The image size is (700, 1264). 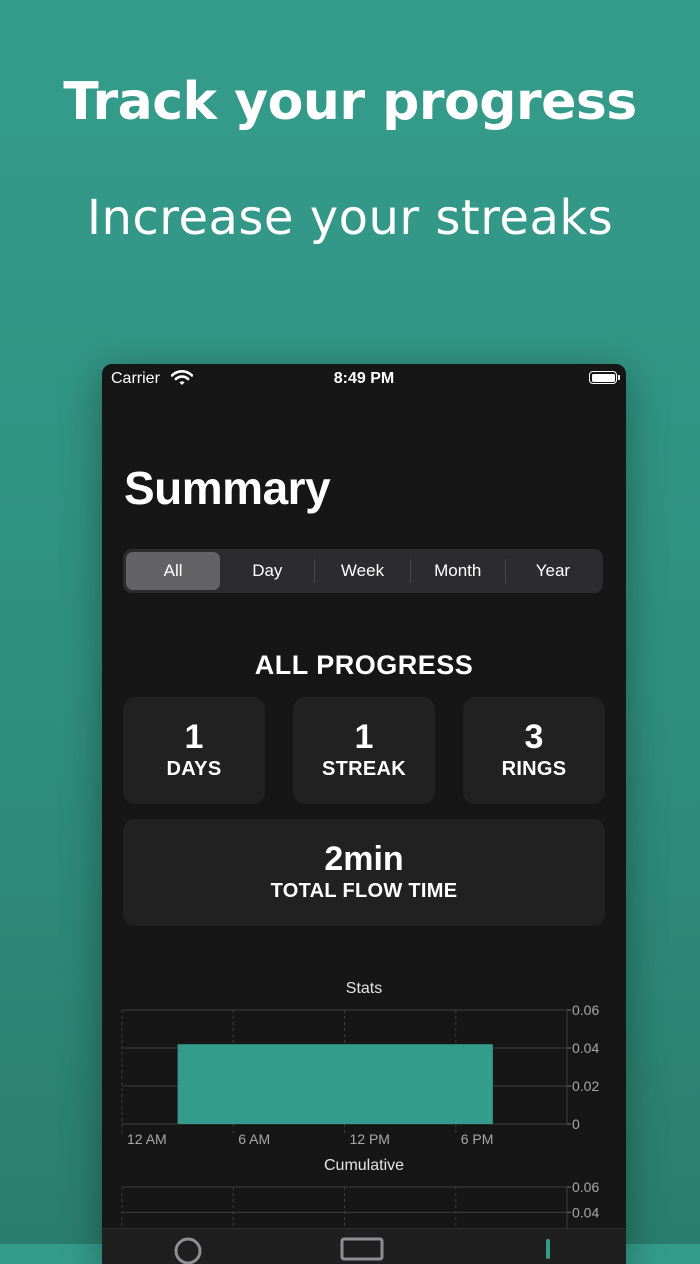 I want to click on tab-stats-icon, so click(x=548, y=1249).